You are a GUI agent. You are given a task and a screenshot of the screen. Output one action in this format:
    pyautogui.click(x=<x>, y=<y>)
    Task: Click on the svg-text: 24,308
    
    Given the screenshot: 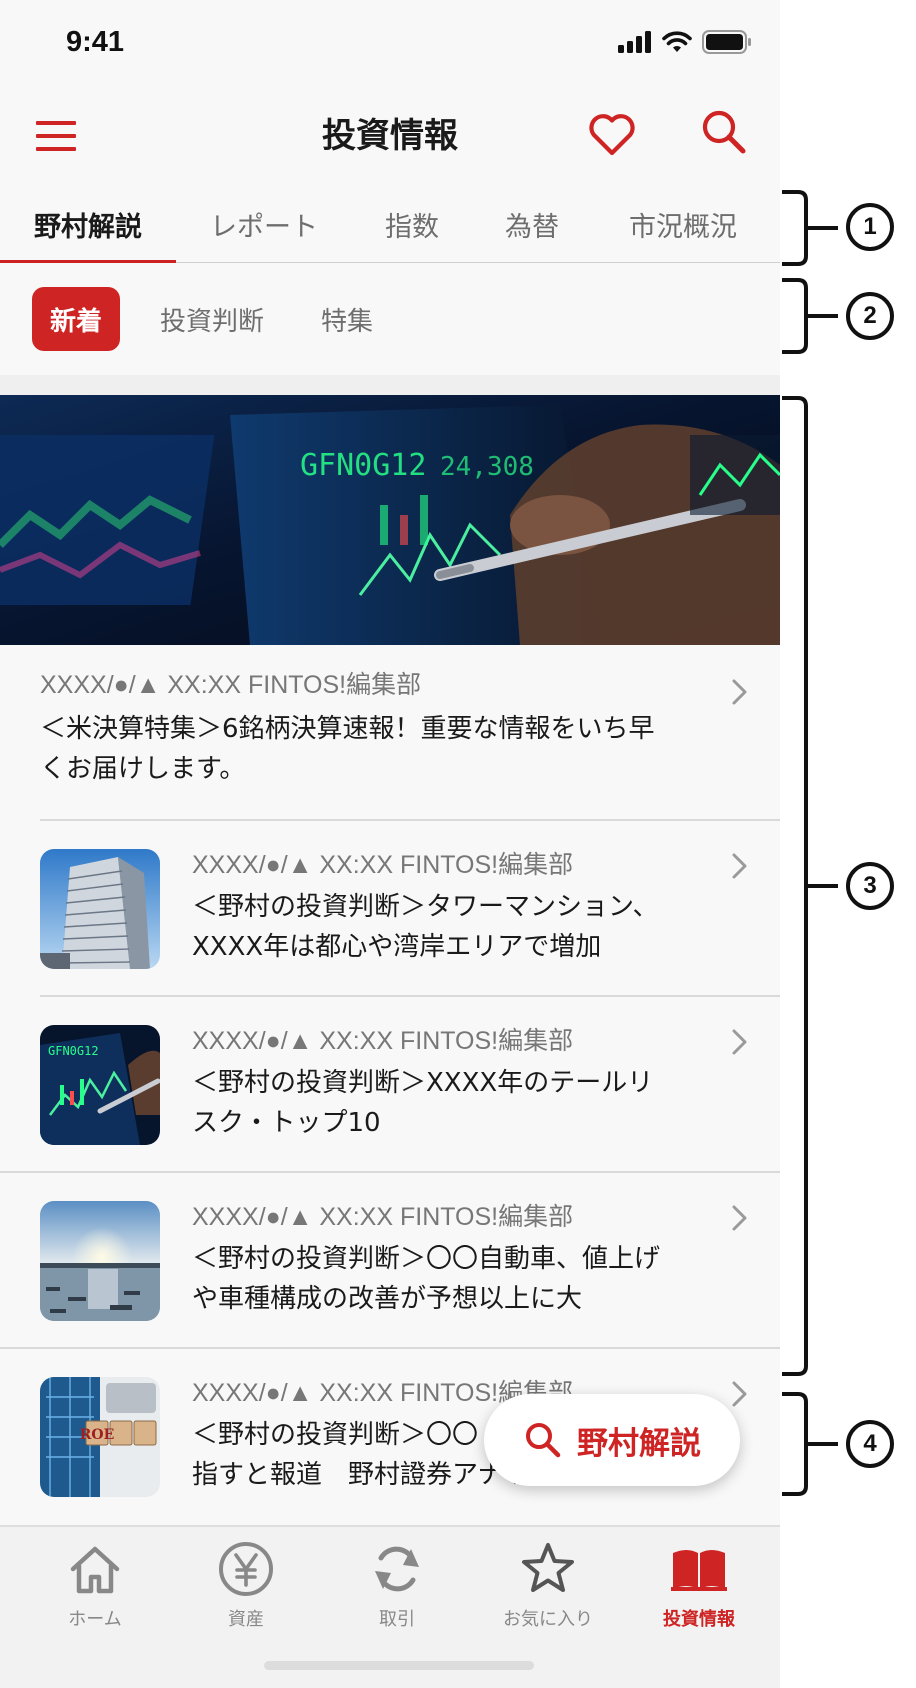 What is the action you would take?
    pyautogui.click(x=487, y=467)
    